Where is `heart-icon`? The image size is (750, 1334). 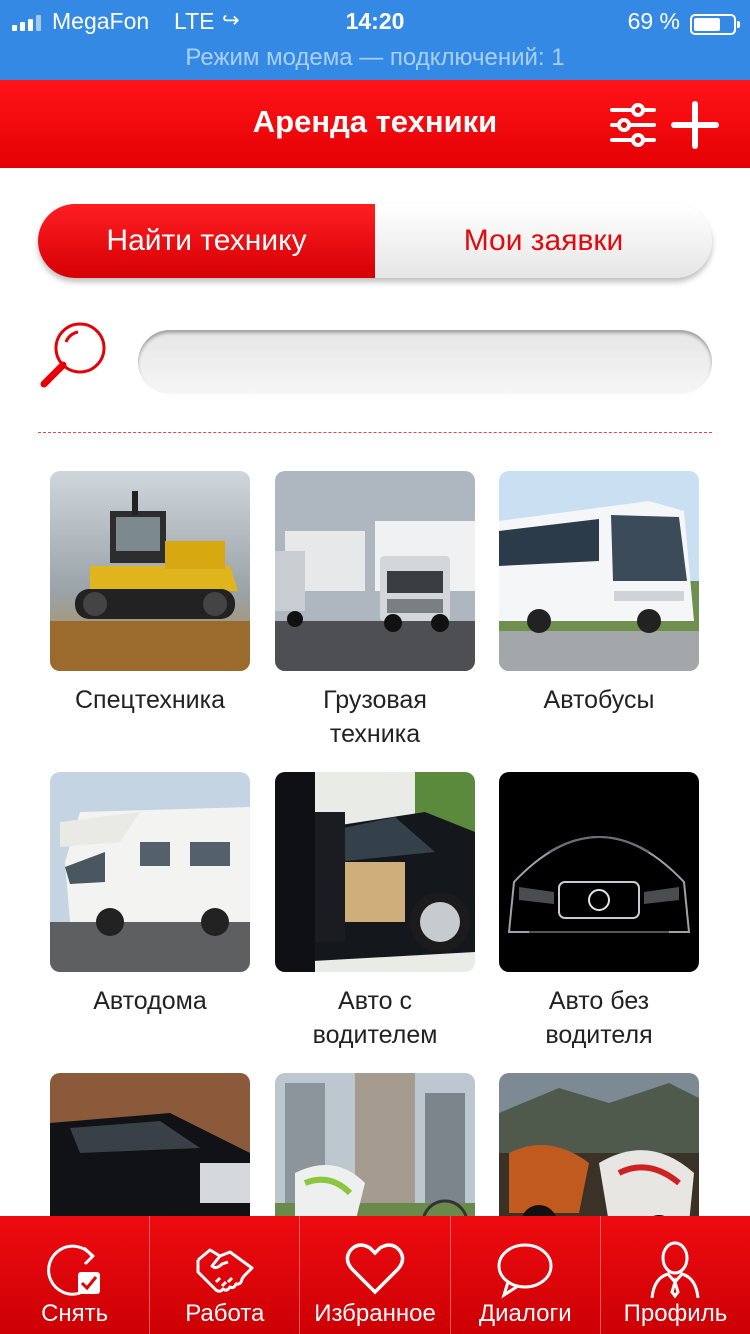 heart-icon is located at coordinates (375, 1269).